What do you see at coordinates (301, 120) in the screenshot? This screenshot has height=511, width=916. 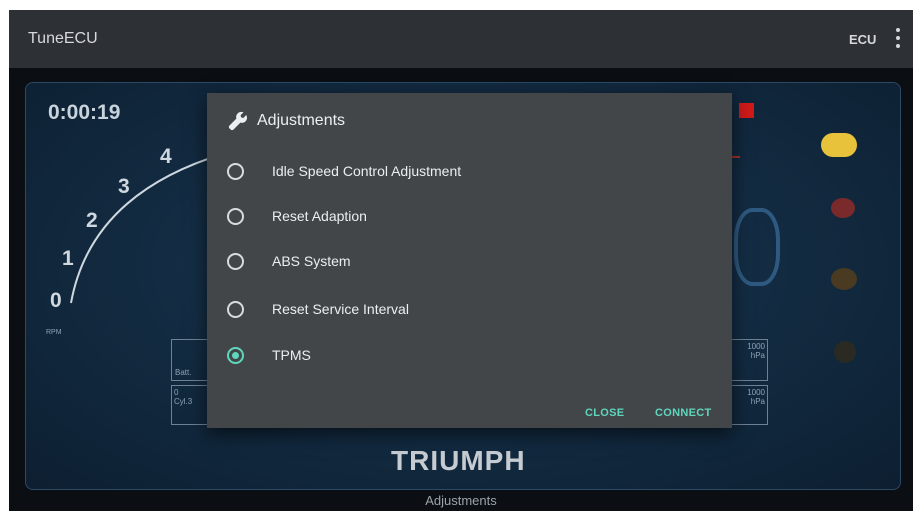 I see `dialog-title: Adjustments` at bounding box center [301, 120].